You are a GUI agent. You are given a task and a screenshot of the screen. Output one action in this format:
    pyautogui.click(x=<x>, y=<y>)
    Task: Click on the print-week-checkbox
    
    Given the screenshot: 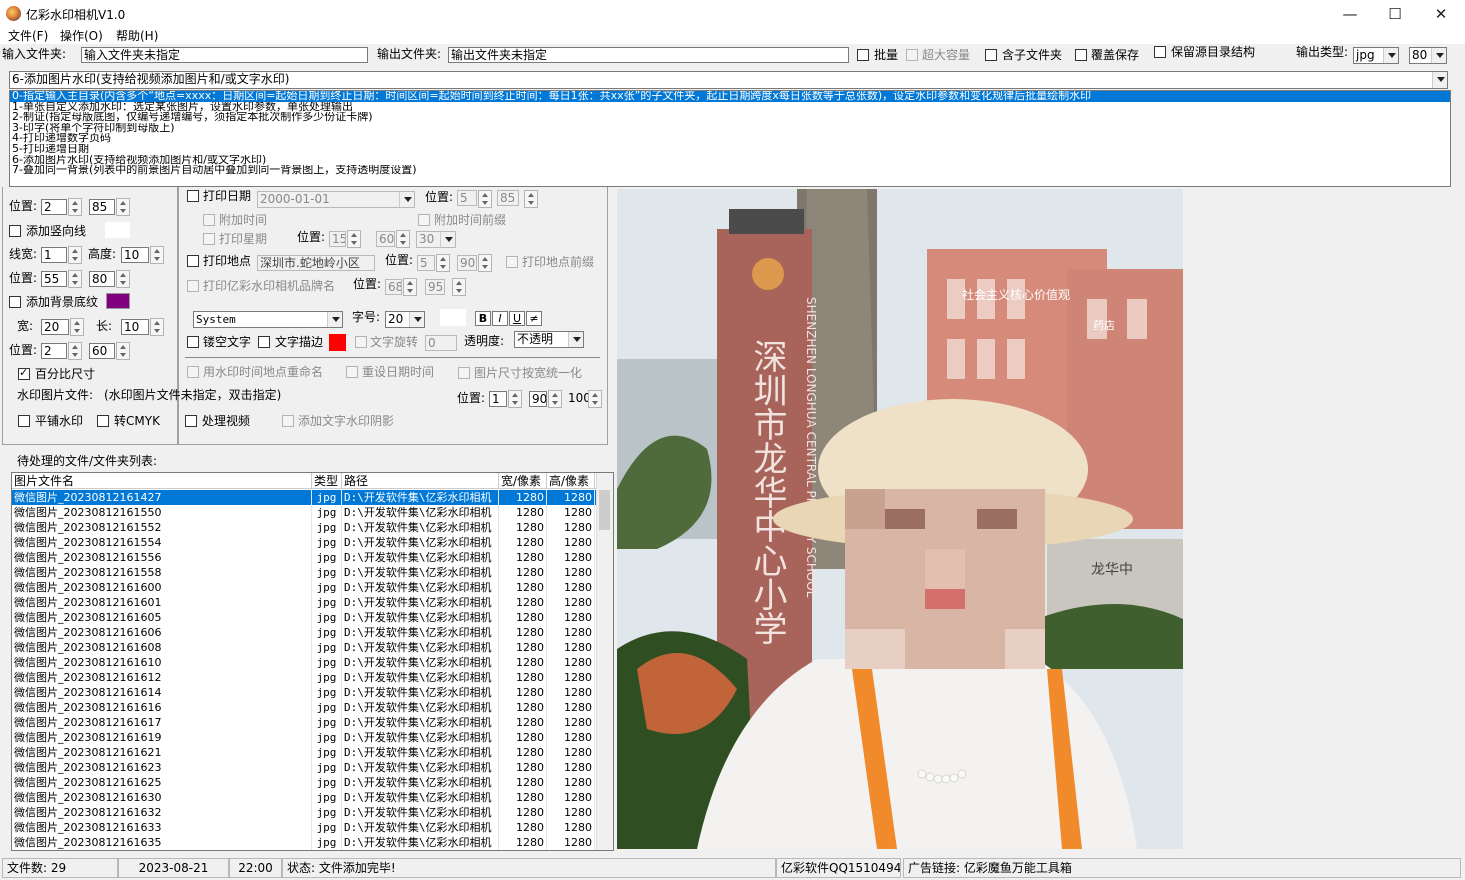 What is the action you would take?
    pyautogui.click(x=209, y=239)
    